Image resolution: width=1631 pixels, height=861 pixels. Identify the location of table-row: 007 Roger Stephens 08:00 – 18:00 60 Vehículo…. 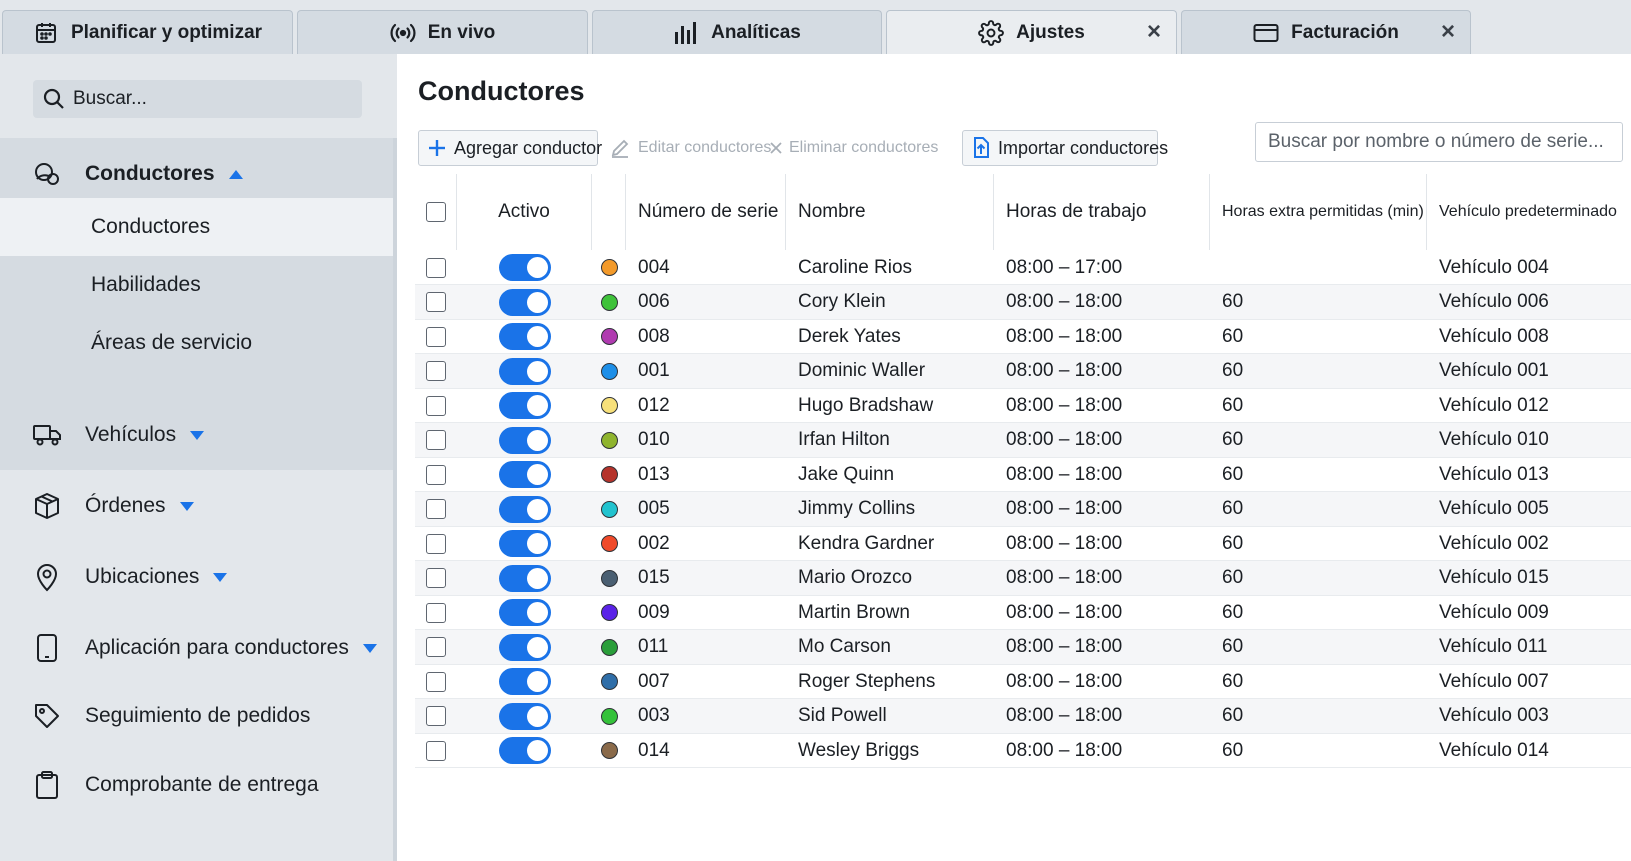
(1023, 681).